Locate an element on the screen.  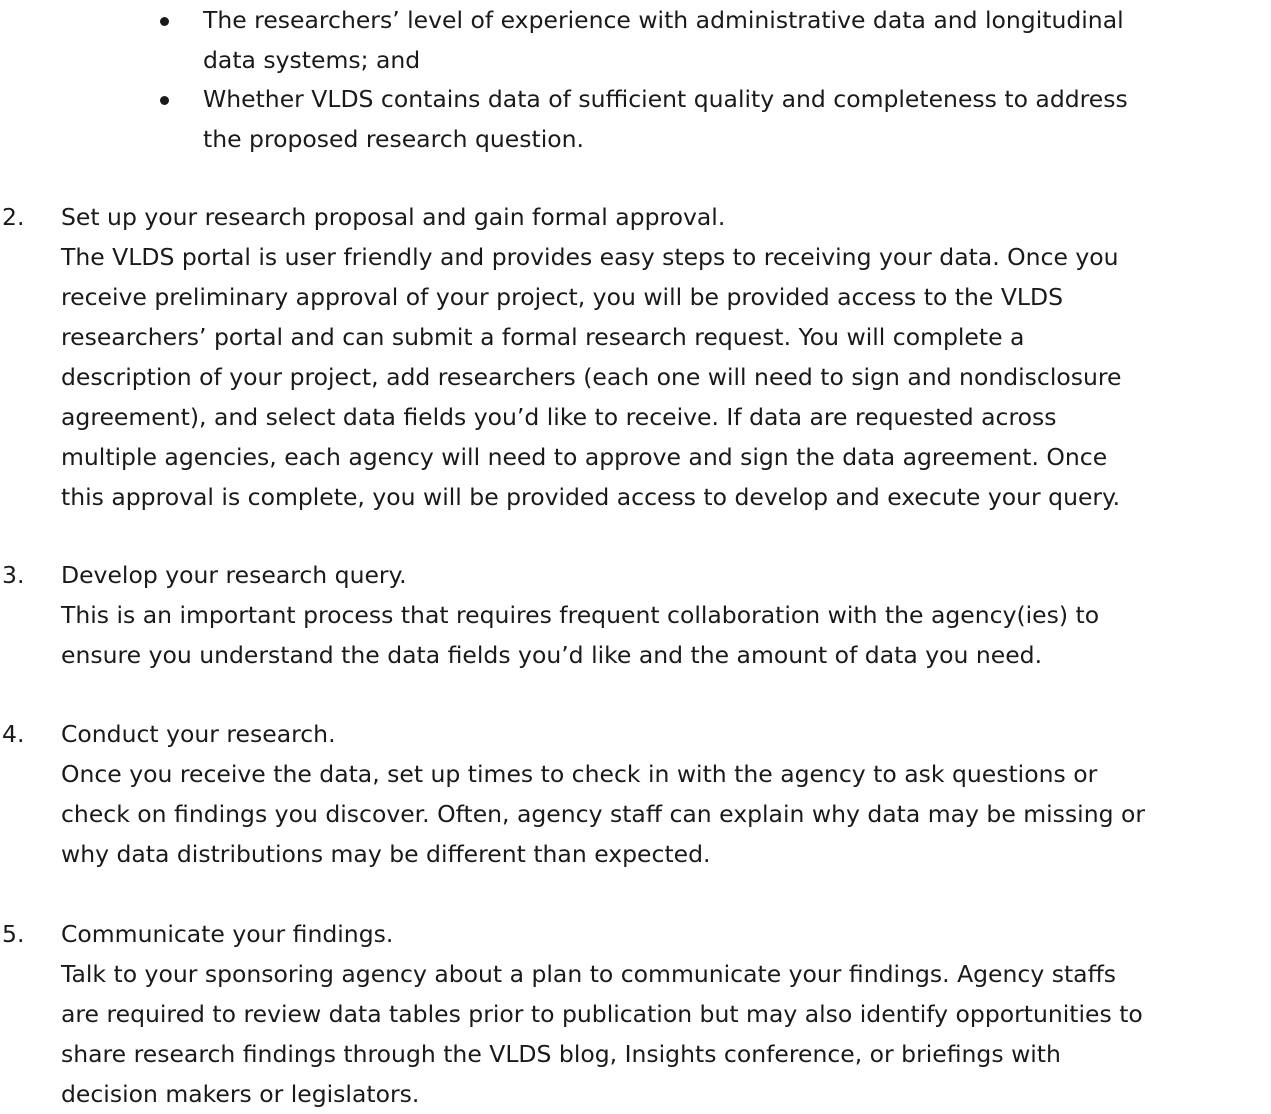
step-number: 2. is located at coordinates (13, 217).